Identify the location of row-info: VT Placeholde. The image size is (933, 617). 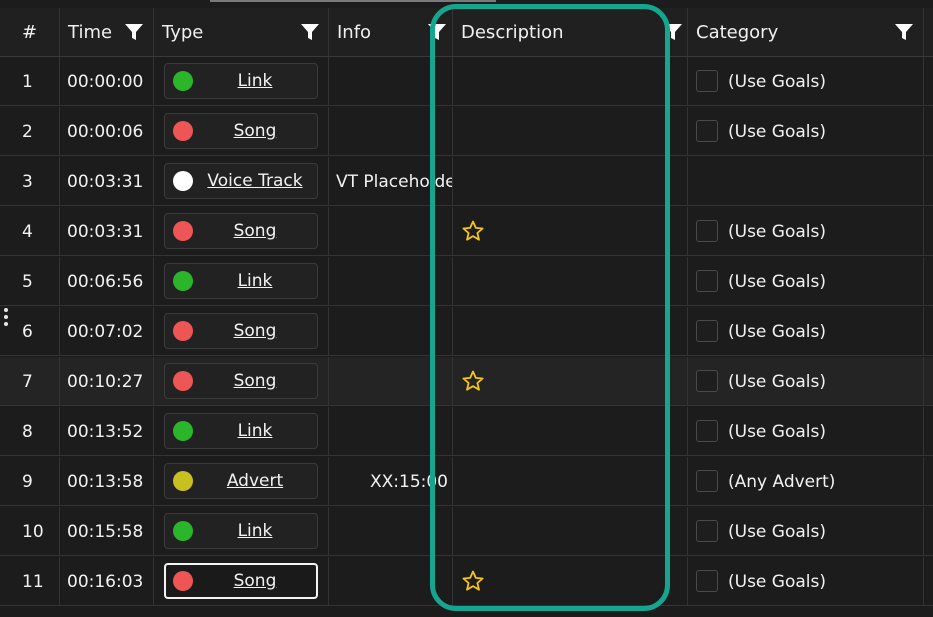
(391, 181).